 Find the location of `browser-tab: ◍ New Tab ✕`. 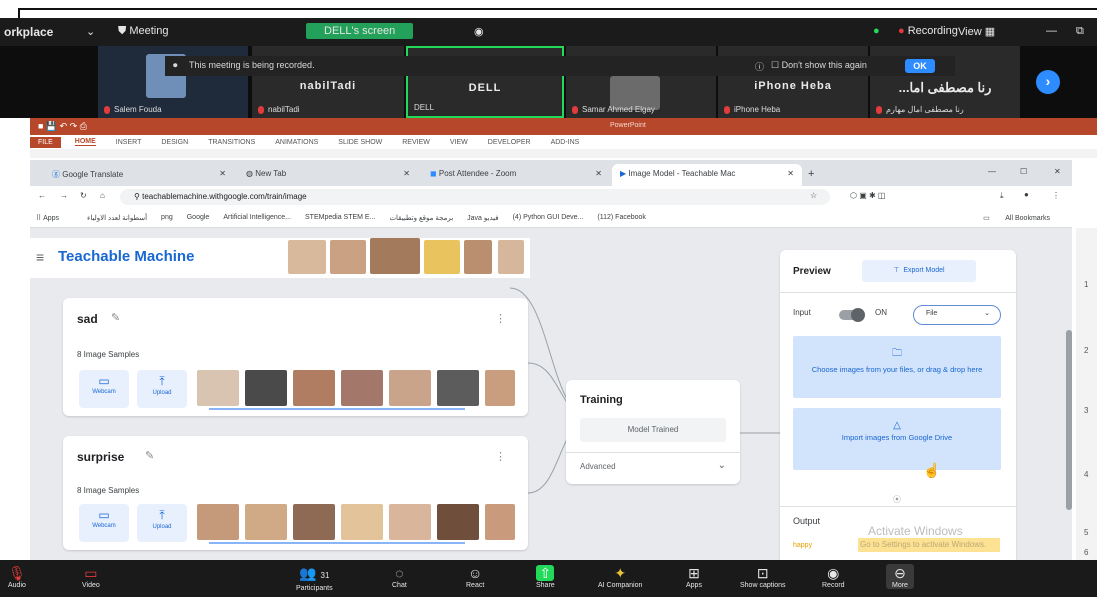

browser-tab: ◍ New Tab ✕ is located at coordinates (328, 175).